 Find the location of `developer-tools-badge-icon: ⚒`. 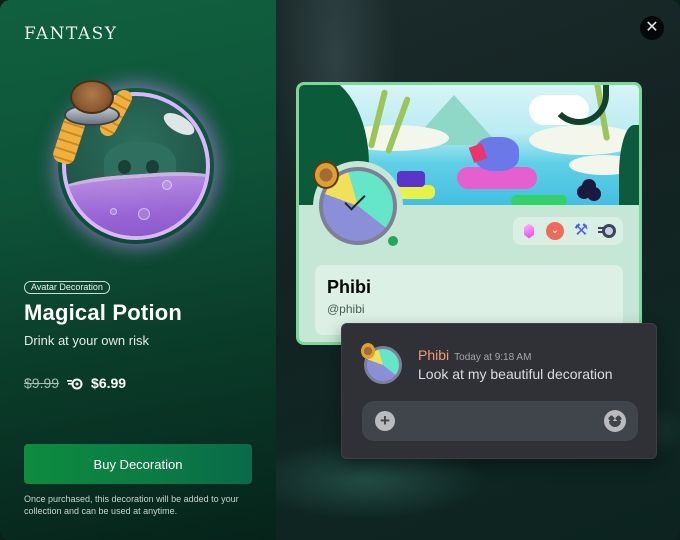

developer-tools-badge-icon: ⚒ is located at coordinates (581, 231).